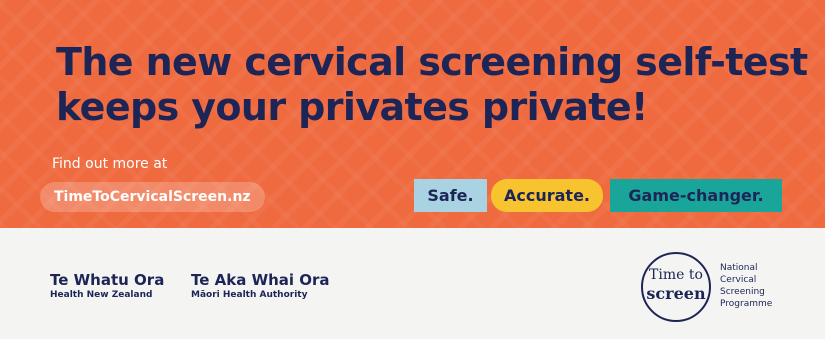 Image resolution: width=825 pixels, height=339 pixels. Describe the element at coordinates (101, 295) in the screenshot. I see `org-subtitle: Health New Zealand` at that location.